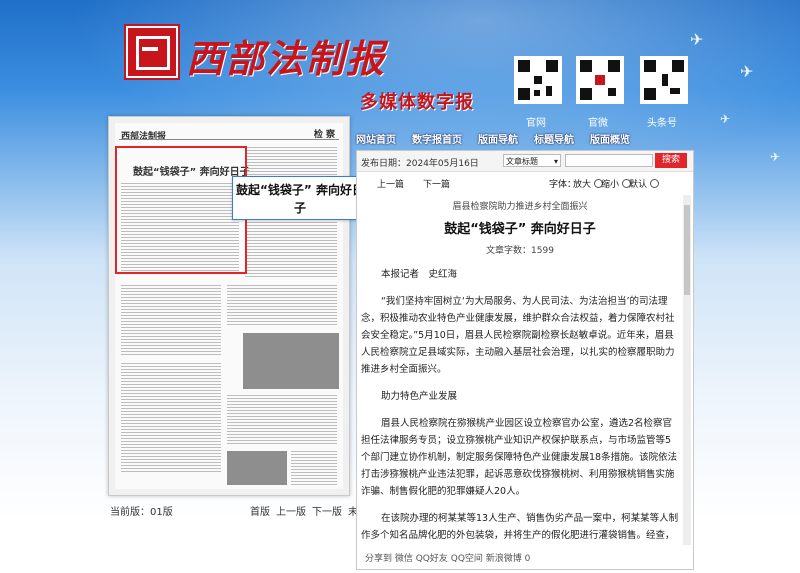 This screenshot has height=573, width=800. What do you see at coordinates (327, 510) in the screenshot?
I see `next-page-link: 下一版` at bounding box center [327, 510].